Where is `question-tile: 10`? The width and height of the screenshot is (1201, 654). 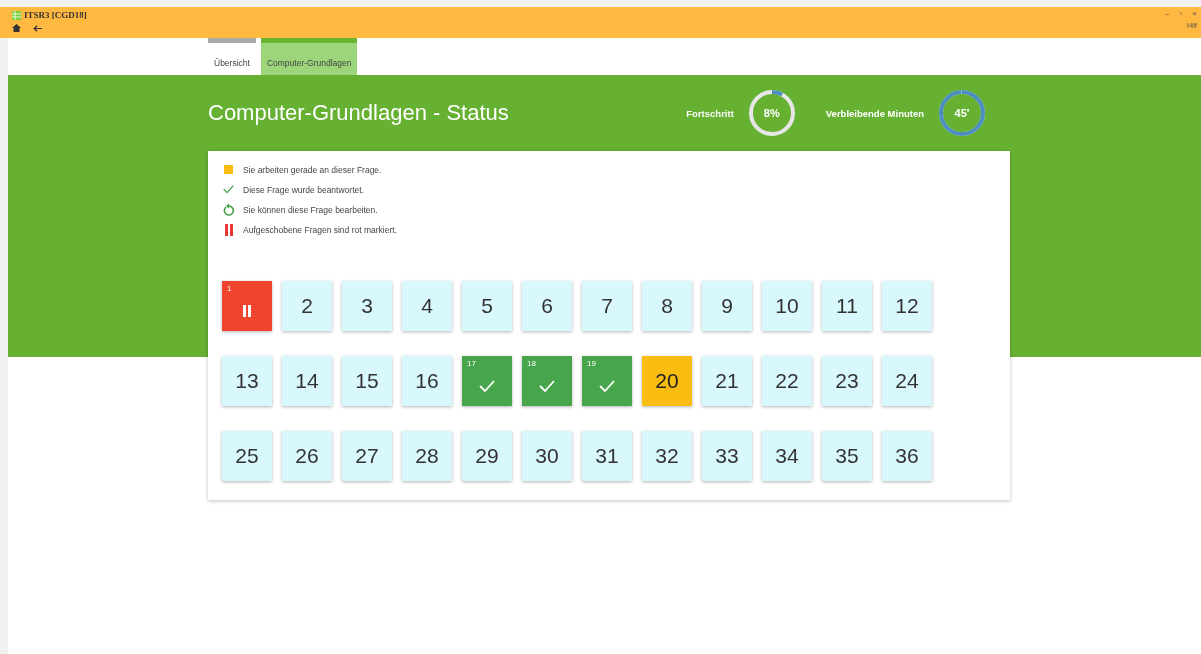 question-tile: 10 is located at coordinates (787, 306).